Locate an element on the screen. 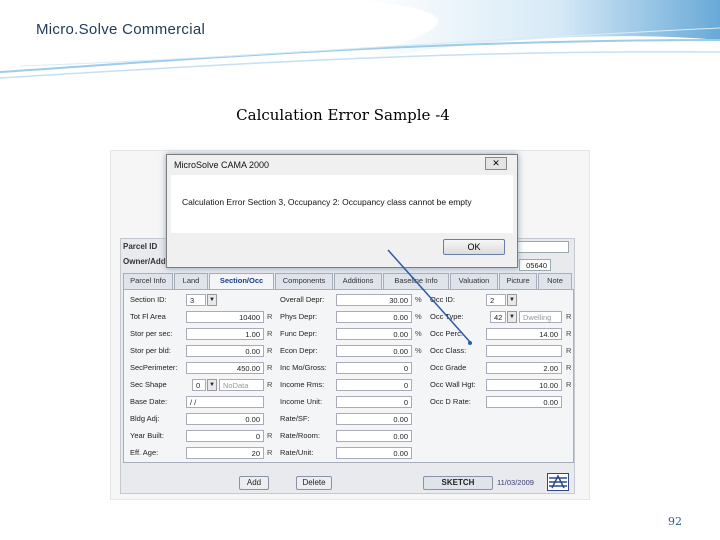 The image size is (720, 540). tab-parcel-info: Parcel Info is located at coordinates (148, 281).